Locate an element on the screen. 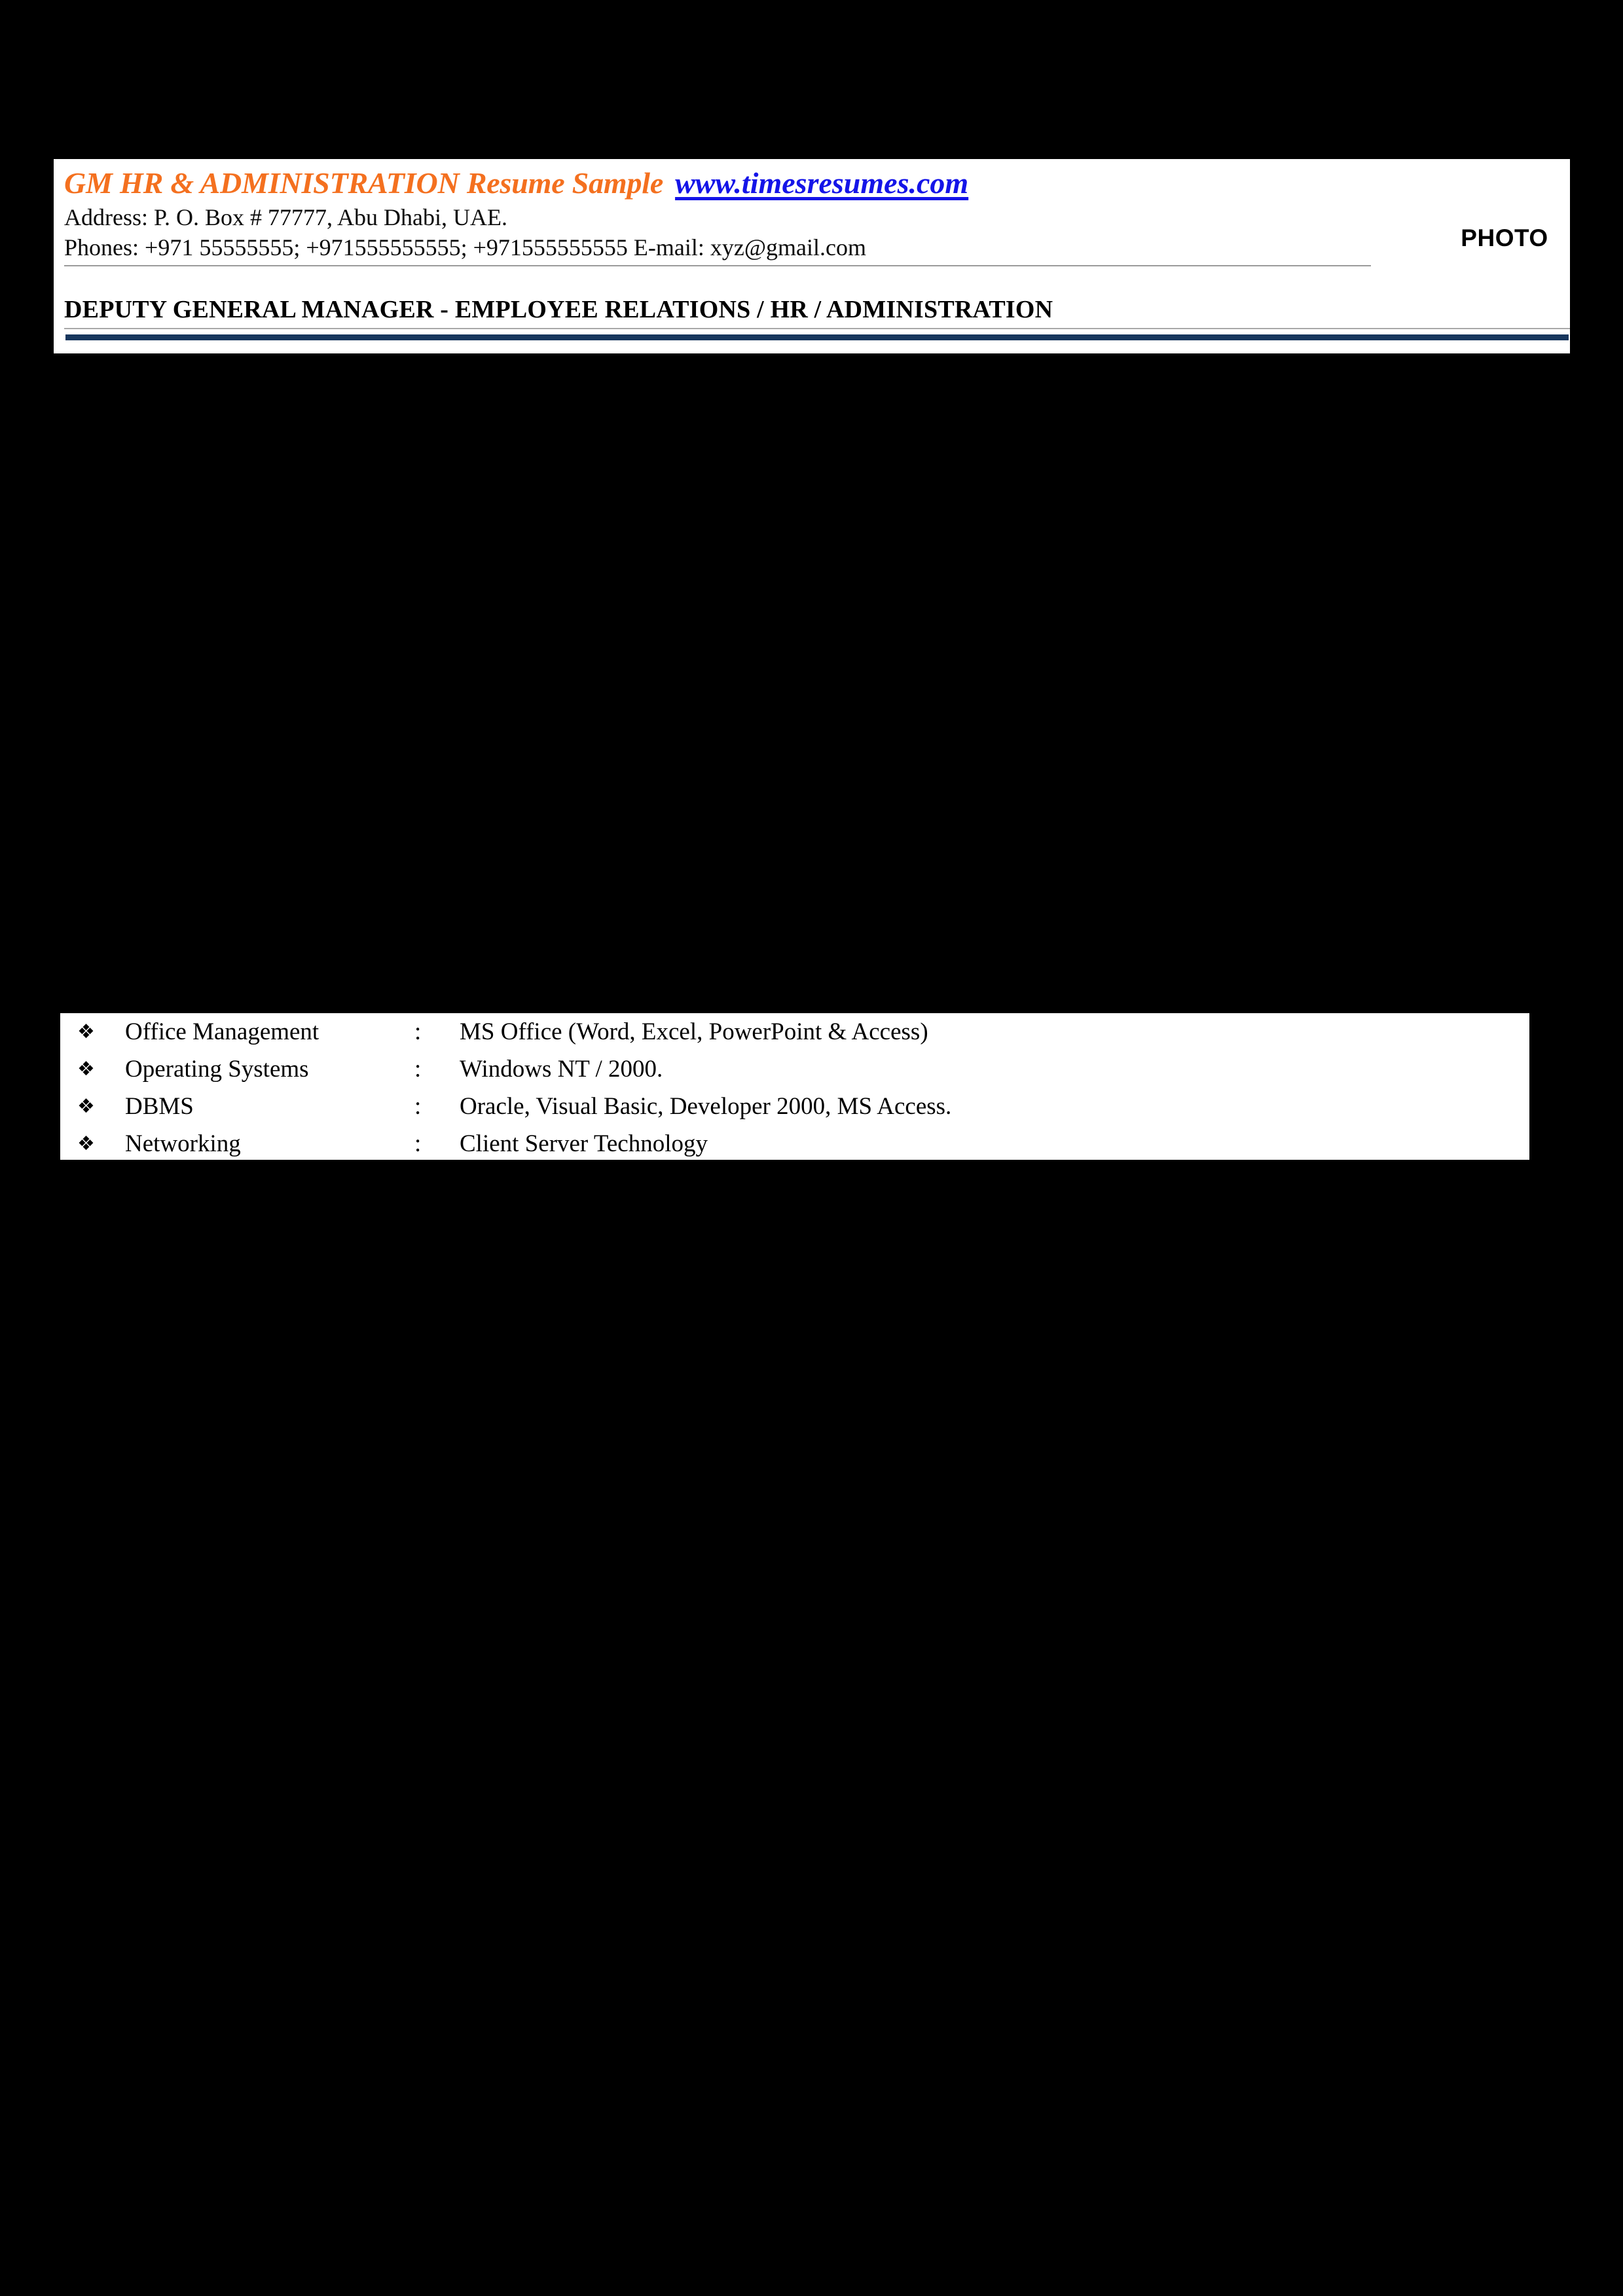 This screenshot has height=2296, width=1623. skill-label: DBMS is located at coordinates (159, 1106).